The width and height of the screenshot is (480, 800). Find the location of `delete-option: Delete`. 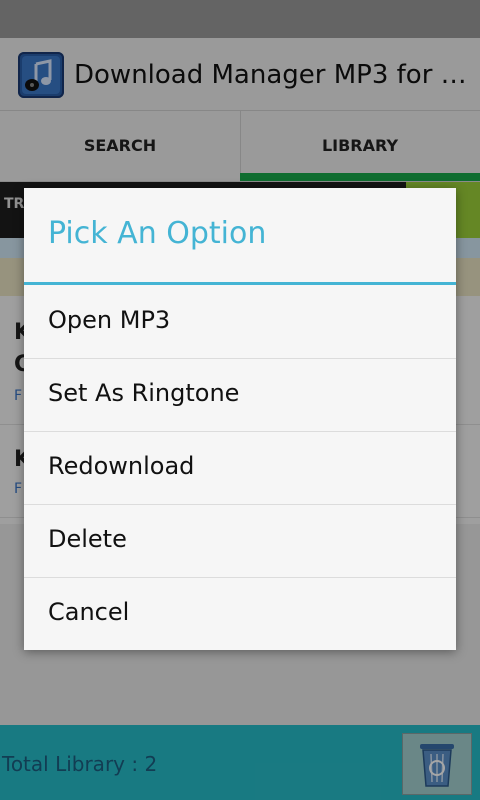

delete-option: Delete is located at coordinates (240, 540).